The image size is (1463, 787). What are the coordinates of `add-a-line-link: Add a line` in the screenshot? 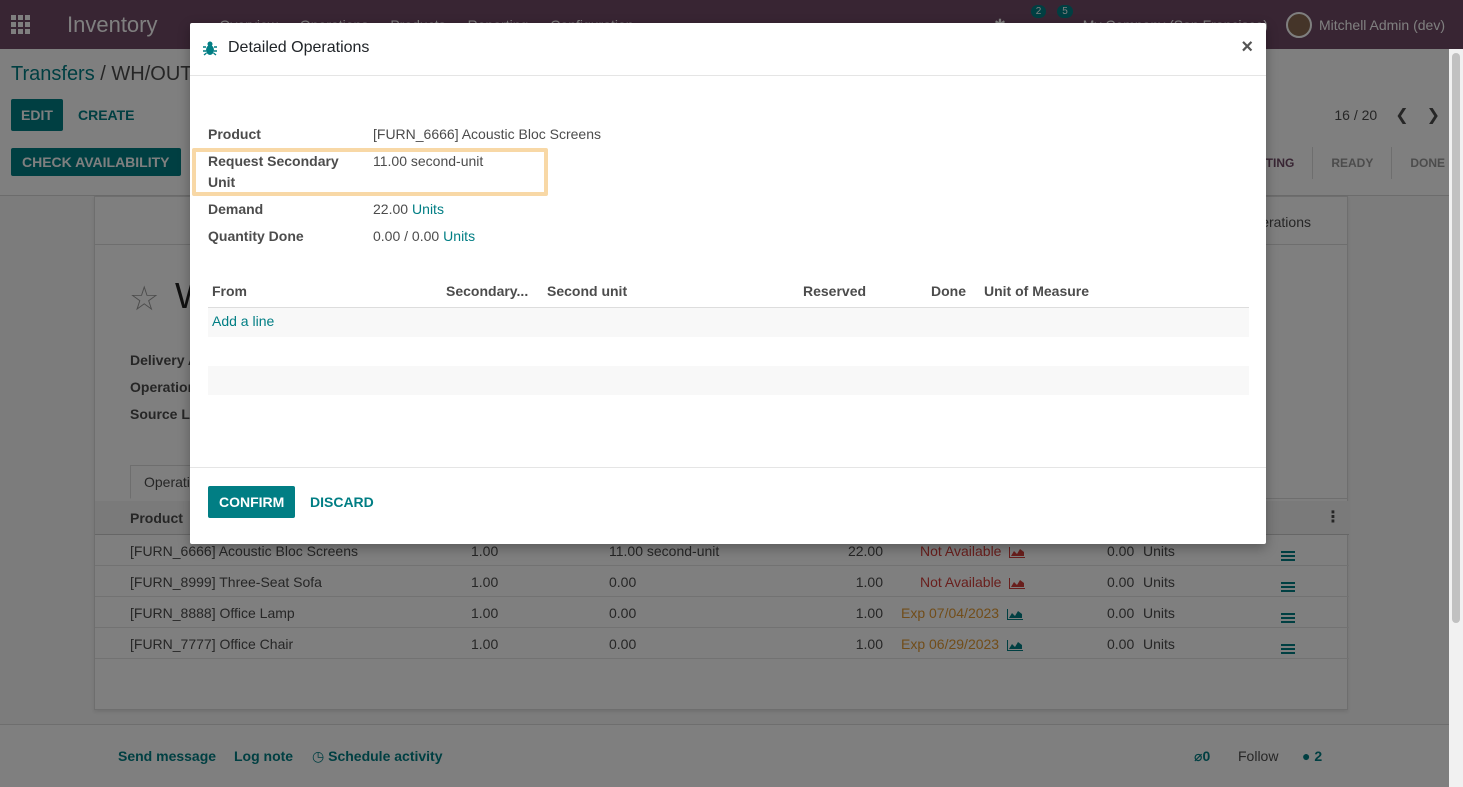 It's located at (243, 321).